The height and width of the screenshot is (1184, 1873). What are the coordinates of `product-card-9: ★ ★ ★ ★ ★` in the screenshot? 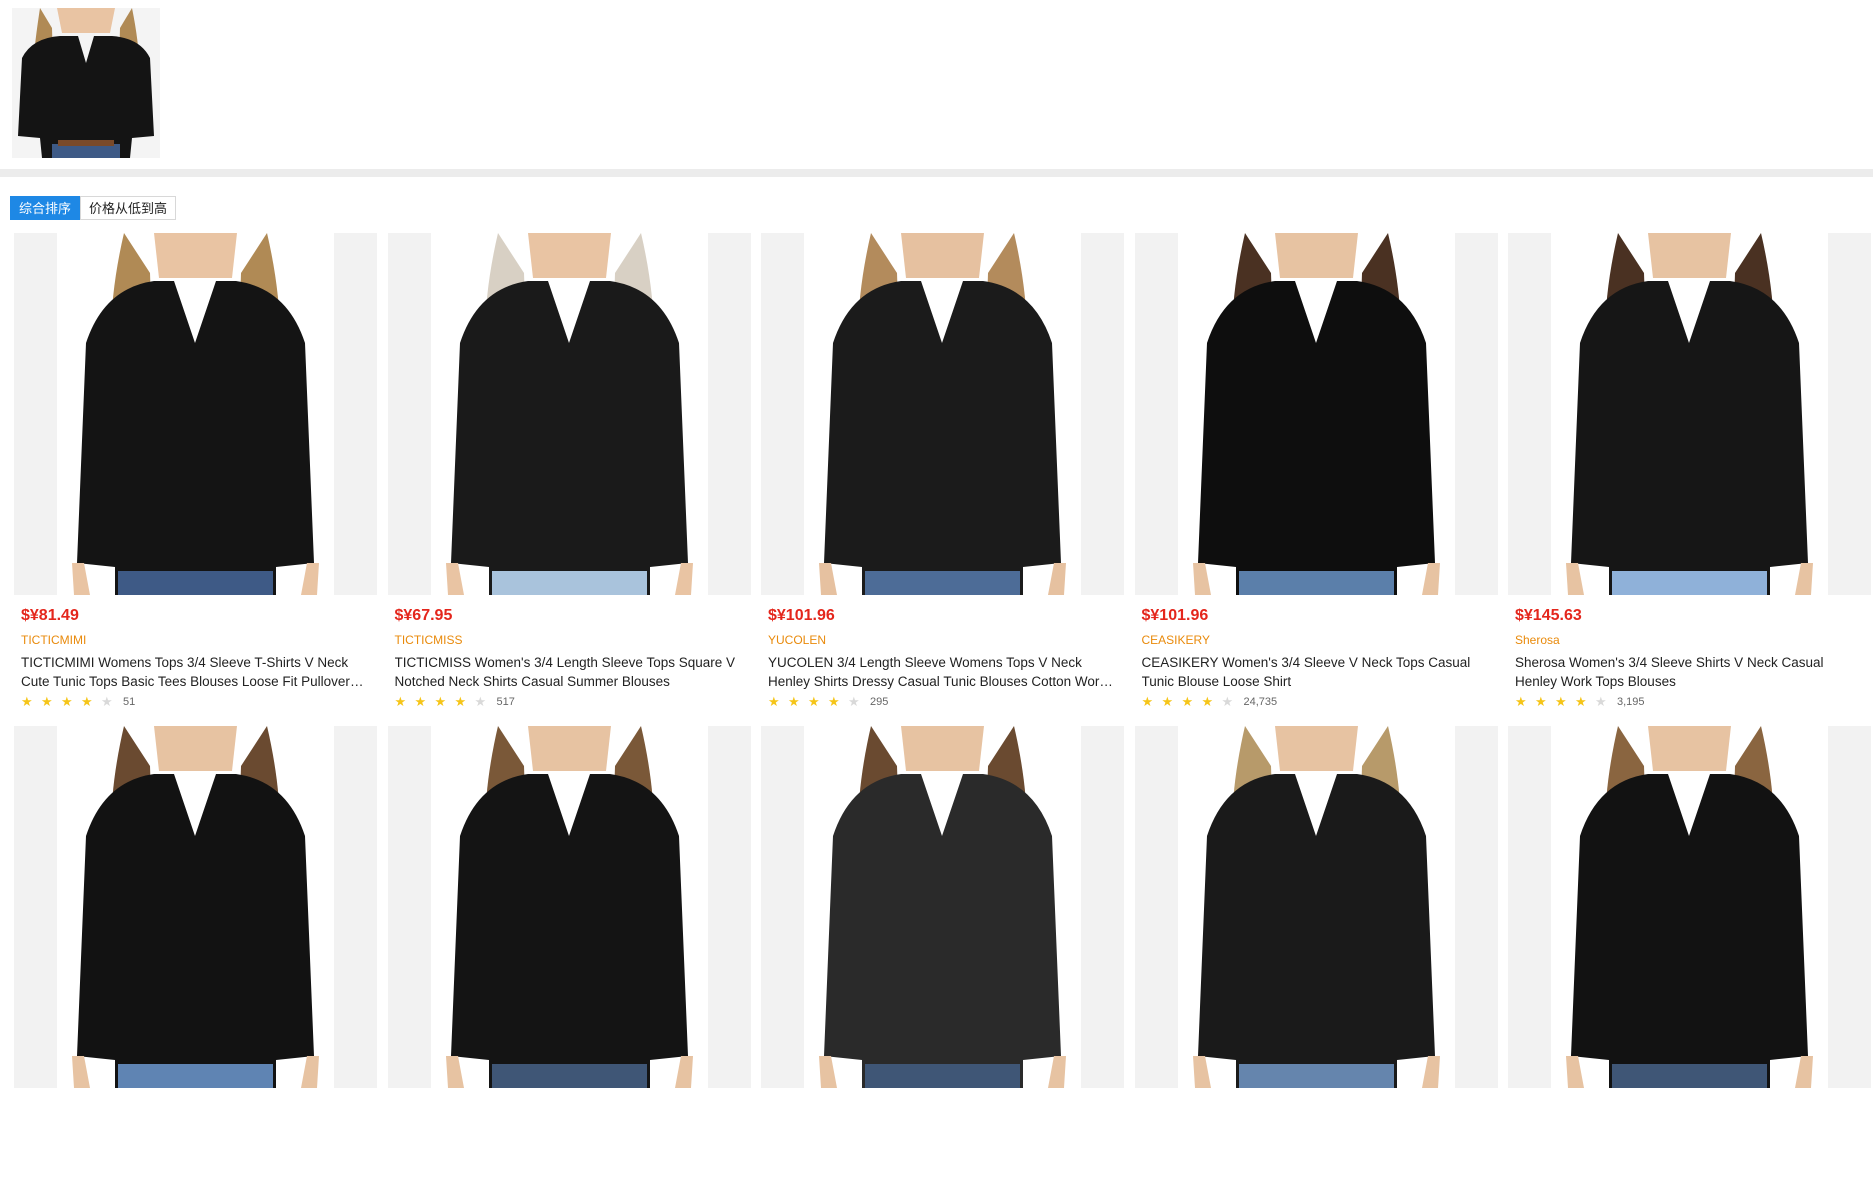 It's located at (1316, 955).